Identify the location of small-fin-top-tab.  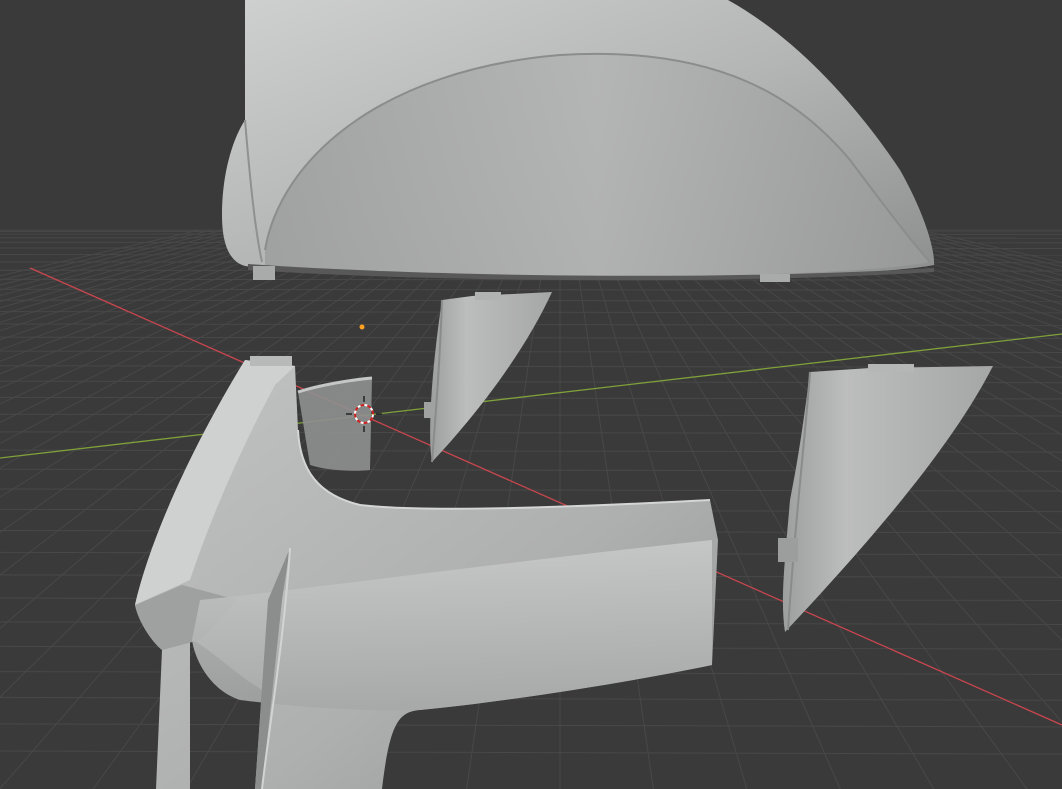
(488, 296).